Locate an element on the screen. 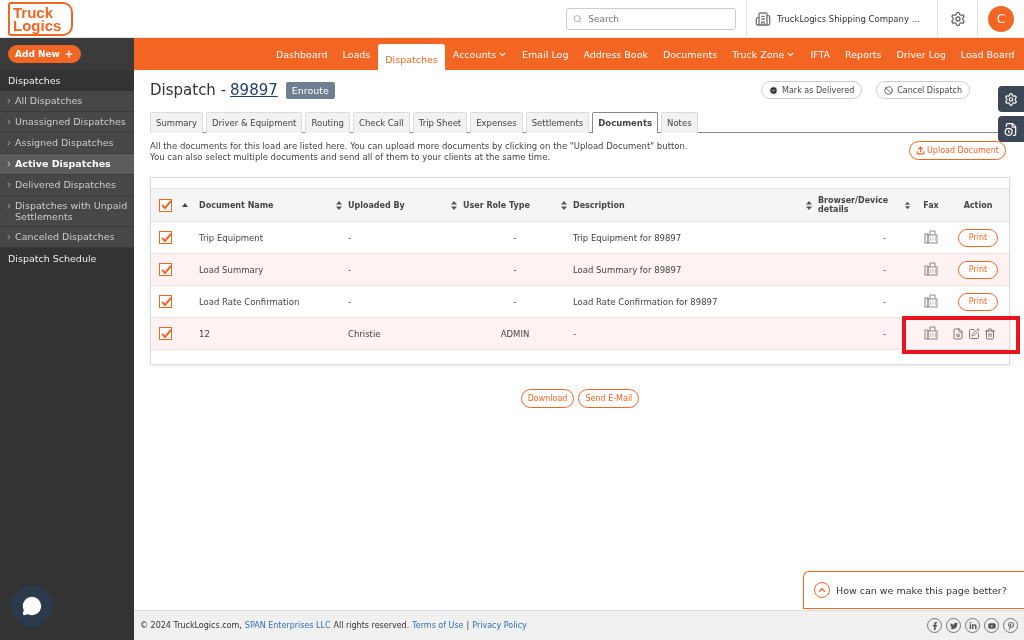 Image resolution: width=1024 pixels, height=640 pixels. delete-icon is located at coordinates (990, 333).